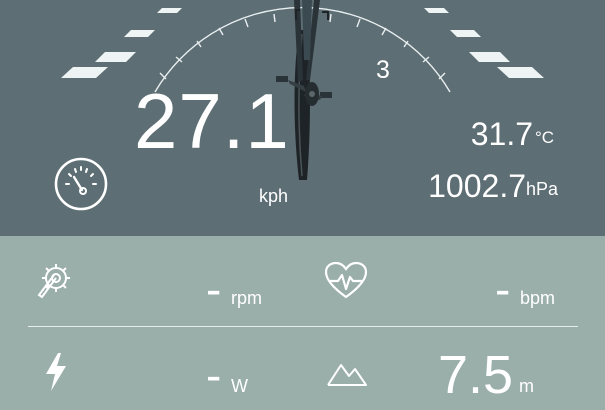 This screenshot has width=605, height=410. I want to click on altitude-value: 7.5, so click(476, 375).